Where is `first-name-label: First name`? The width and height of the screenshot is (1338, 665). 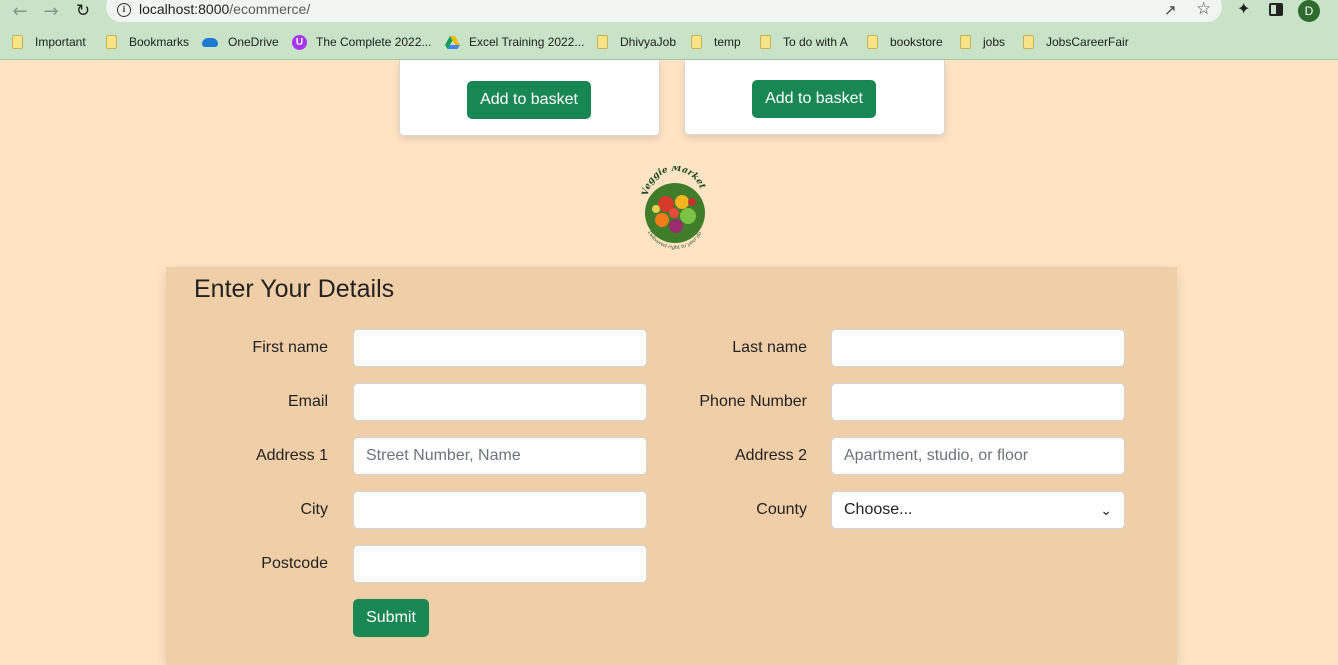
first-name-label: First name is located at coordinates (290, 347).